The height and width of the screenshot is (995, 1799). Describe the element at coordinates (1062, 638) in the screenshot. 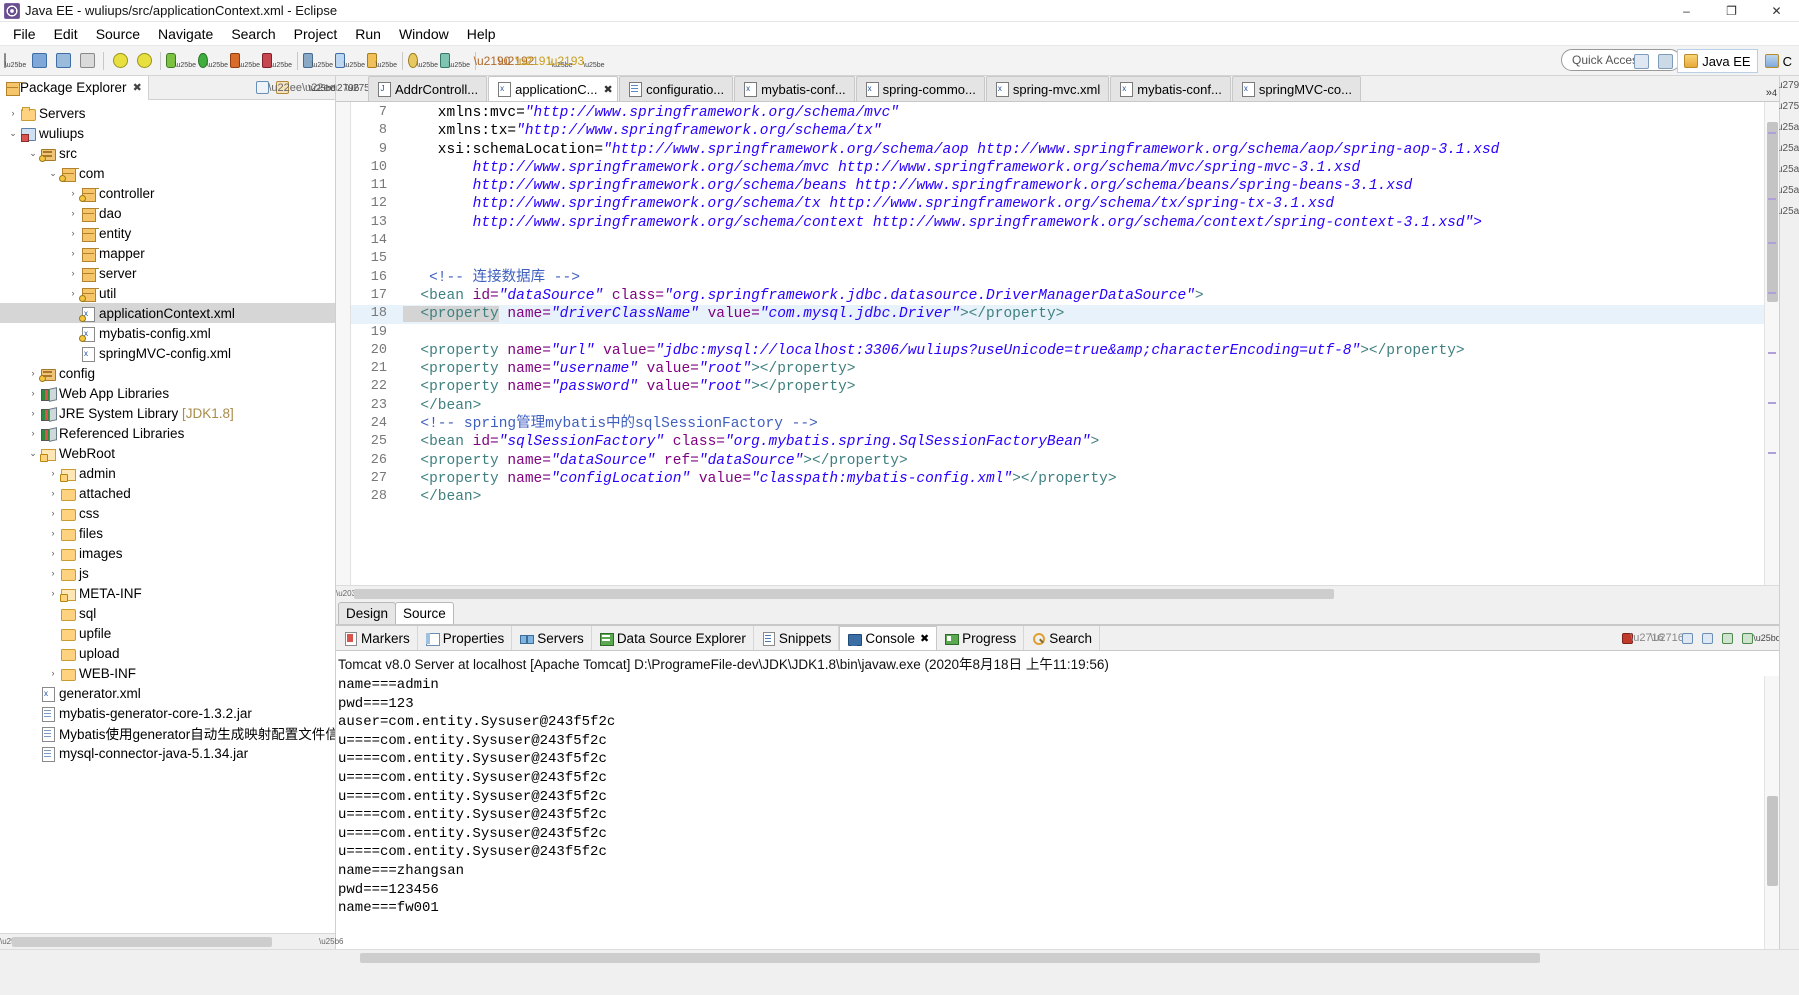

I see `console-tab-search: Search` at that location.